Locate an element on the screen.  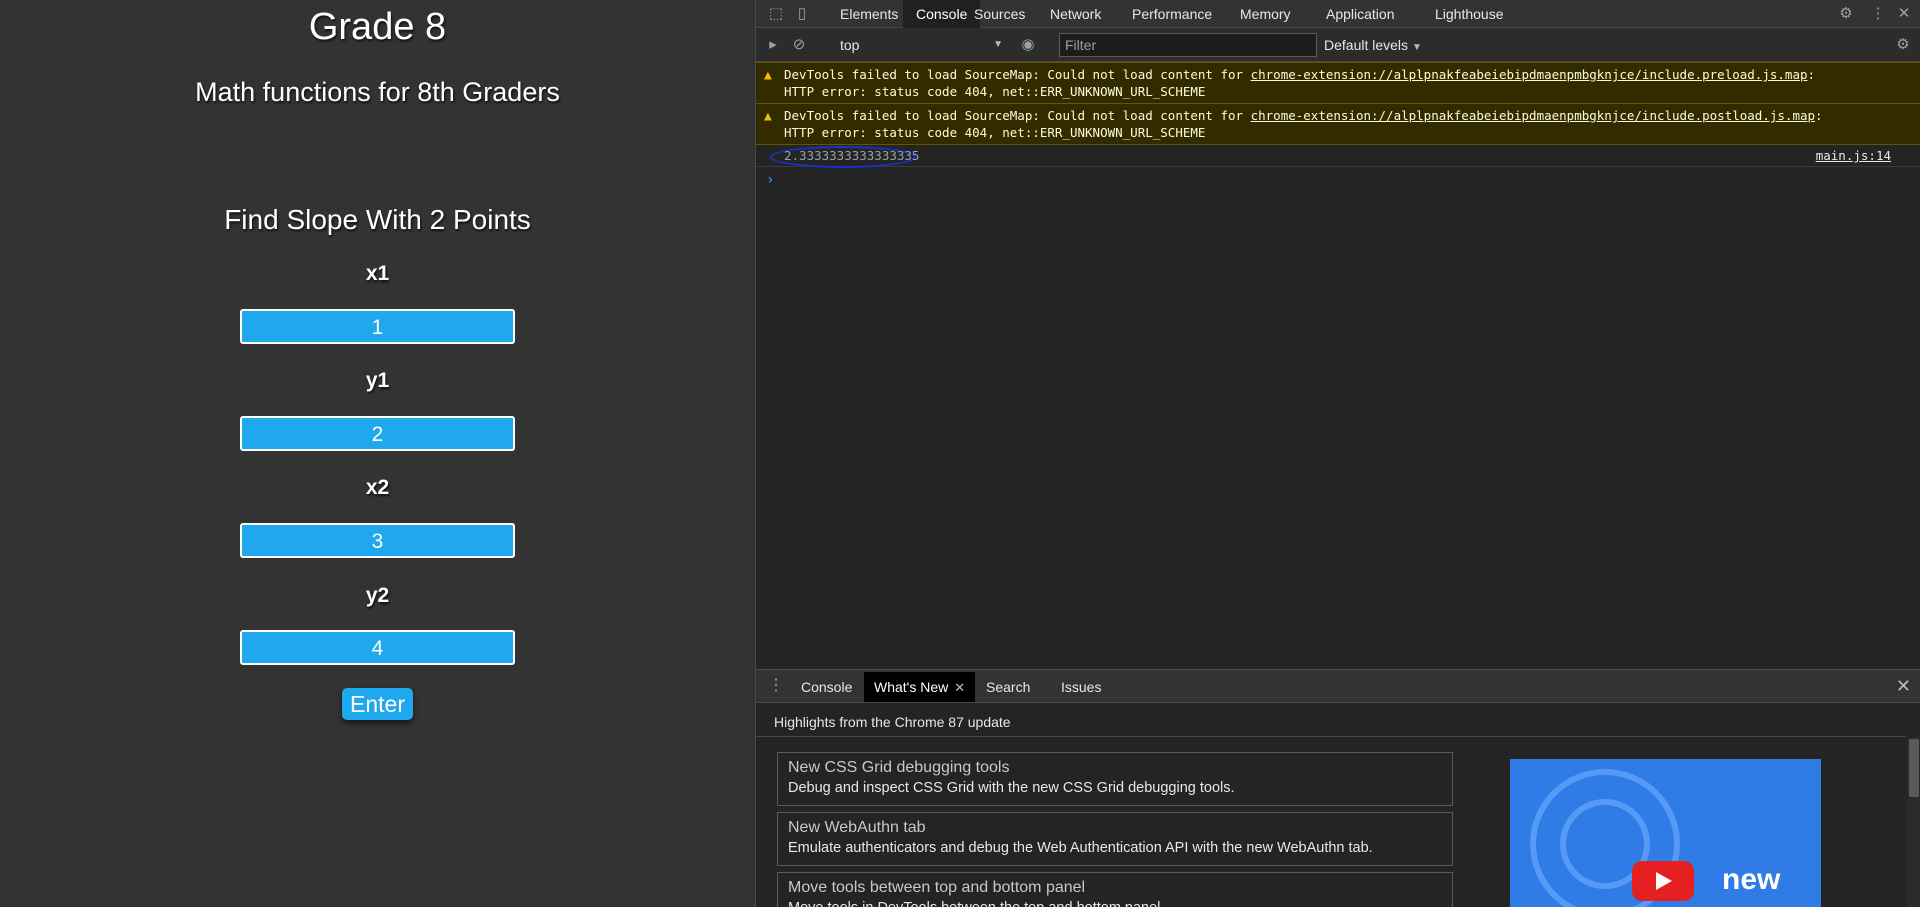
highlights-heading: Highlights from the Chrome 87 update is located at coordinates (892, 722).